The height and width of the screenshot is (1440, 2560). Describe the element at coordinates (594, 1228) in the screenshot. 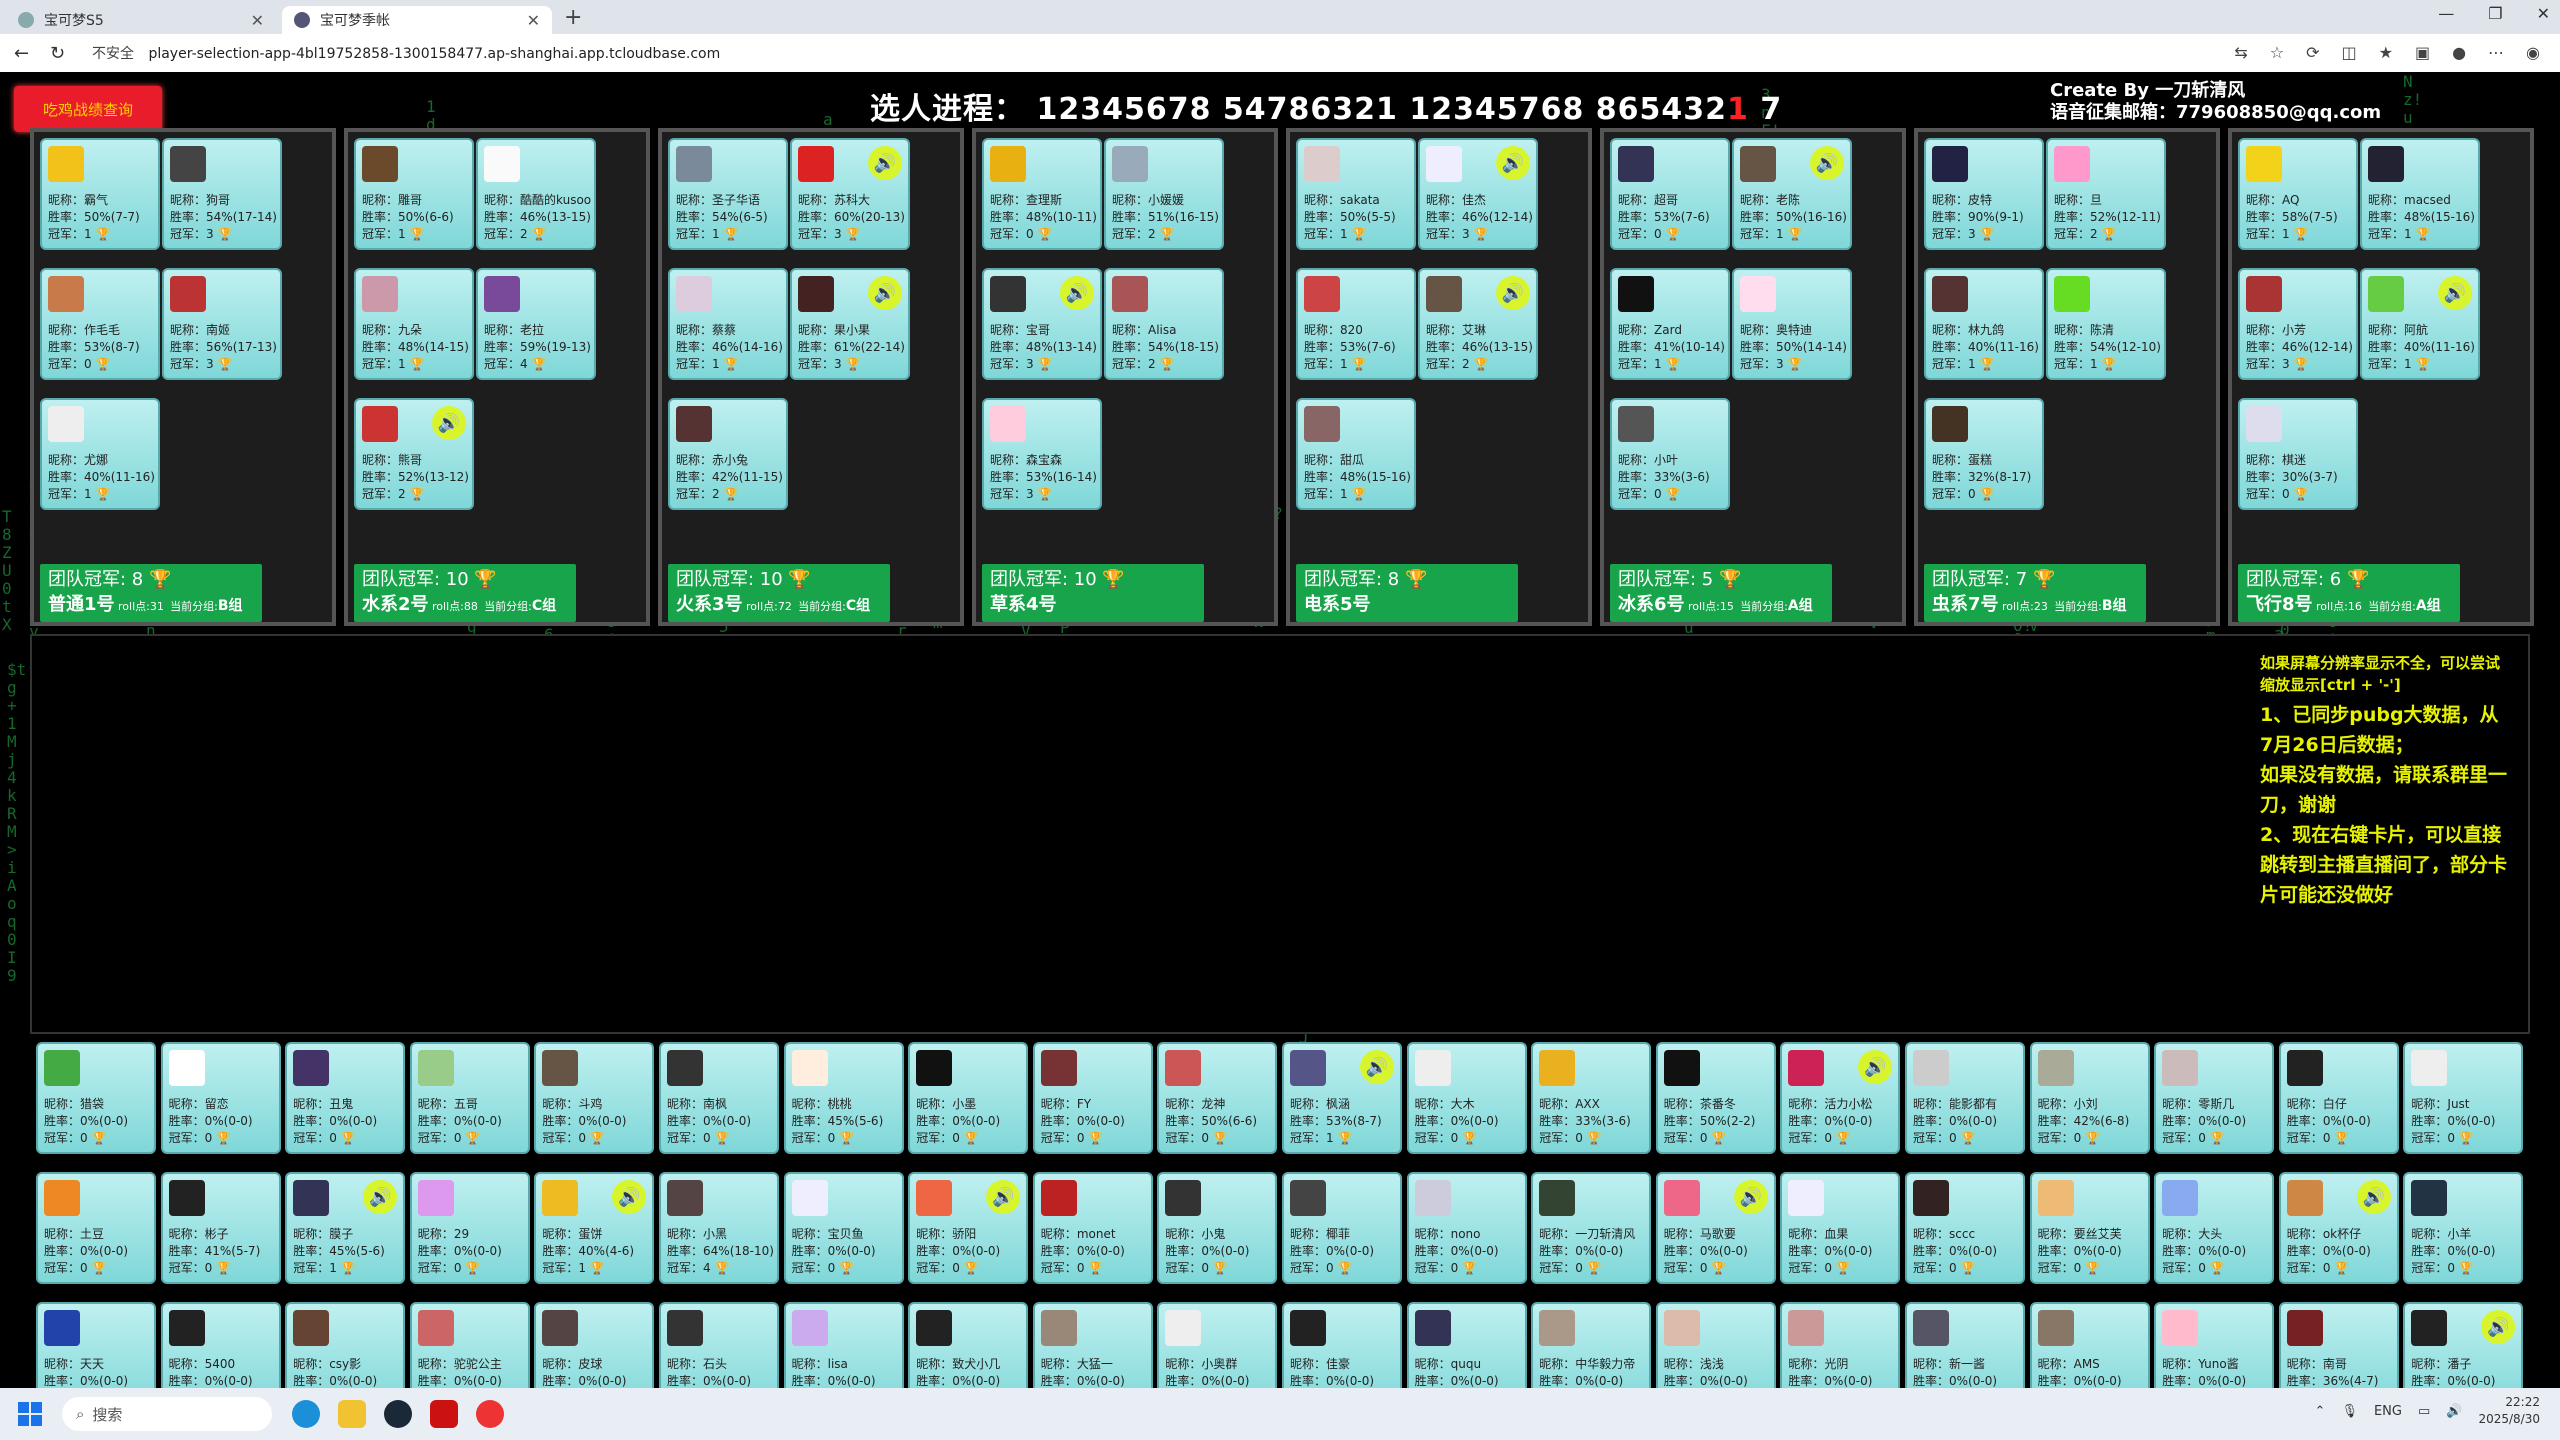

I see `player-card: 🔊 昵称：蛋饼 胜率：40%(4-6) 冠军：1 🏆` at that location.